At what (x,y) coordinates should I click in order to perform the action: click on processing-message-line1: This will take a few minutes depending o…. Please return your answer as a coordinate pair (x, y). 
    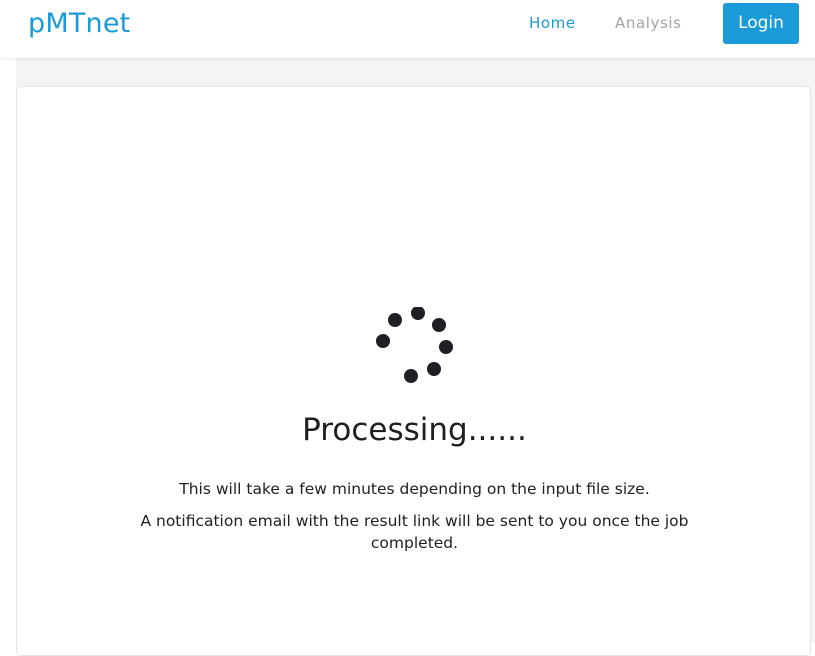
    Looking at the image, I should click on (414, 489).